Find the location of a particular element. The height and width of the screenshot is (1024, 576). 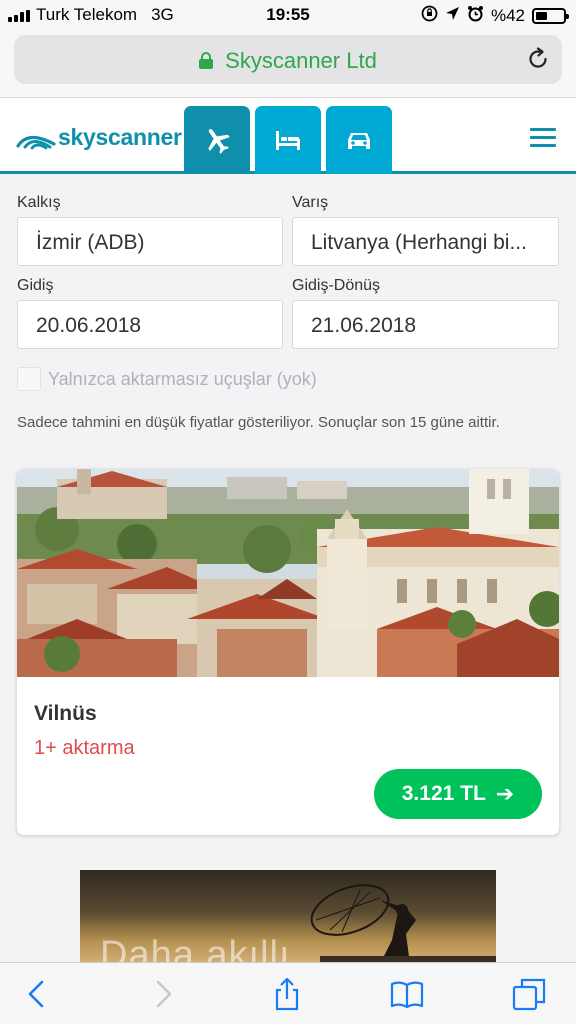

share-icon is located at coordinates (287, 994).